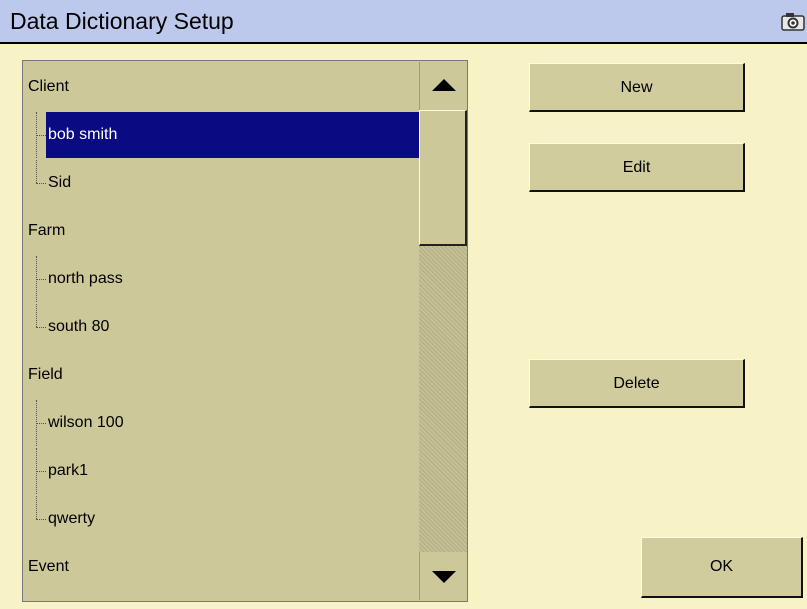  What do you see at coordinates (122, 21) in the screenshot?
I see `window-title: Data Dictionary Setup` at bounding box center [122, 21].